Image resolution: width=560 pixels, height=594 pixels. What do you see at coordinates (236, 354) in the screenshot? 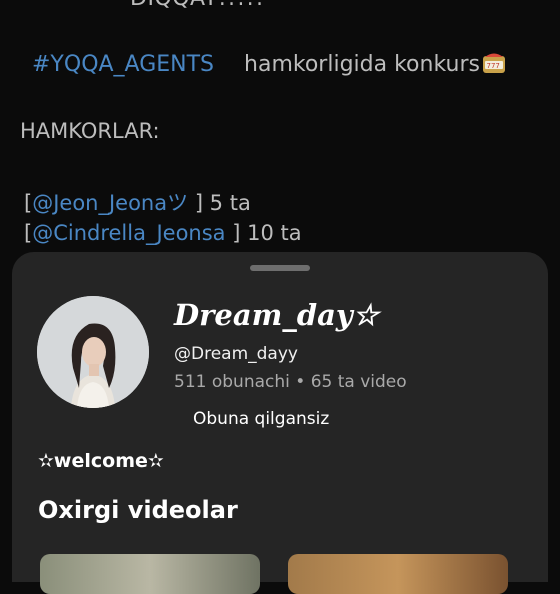
I see `channel-handle: @Dream_dayy` at bounding box center [236, 354].